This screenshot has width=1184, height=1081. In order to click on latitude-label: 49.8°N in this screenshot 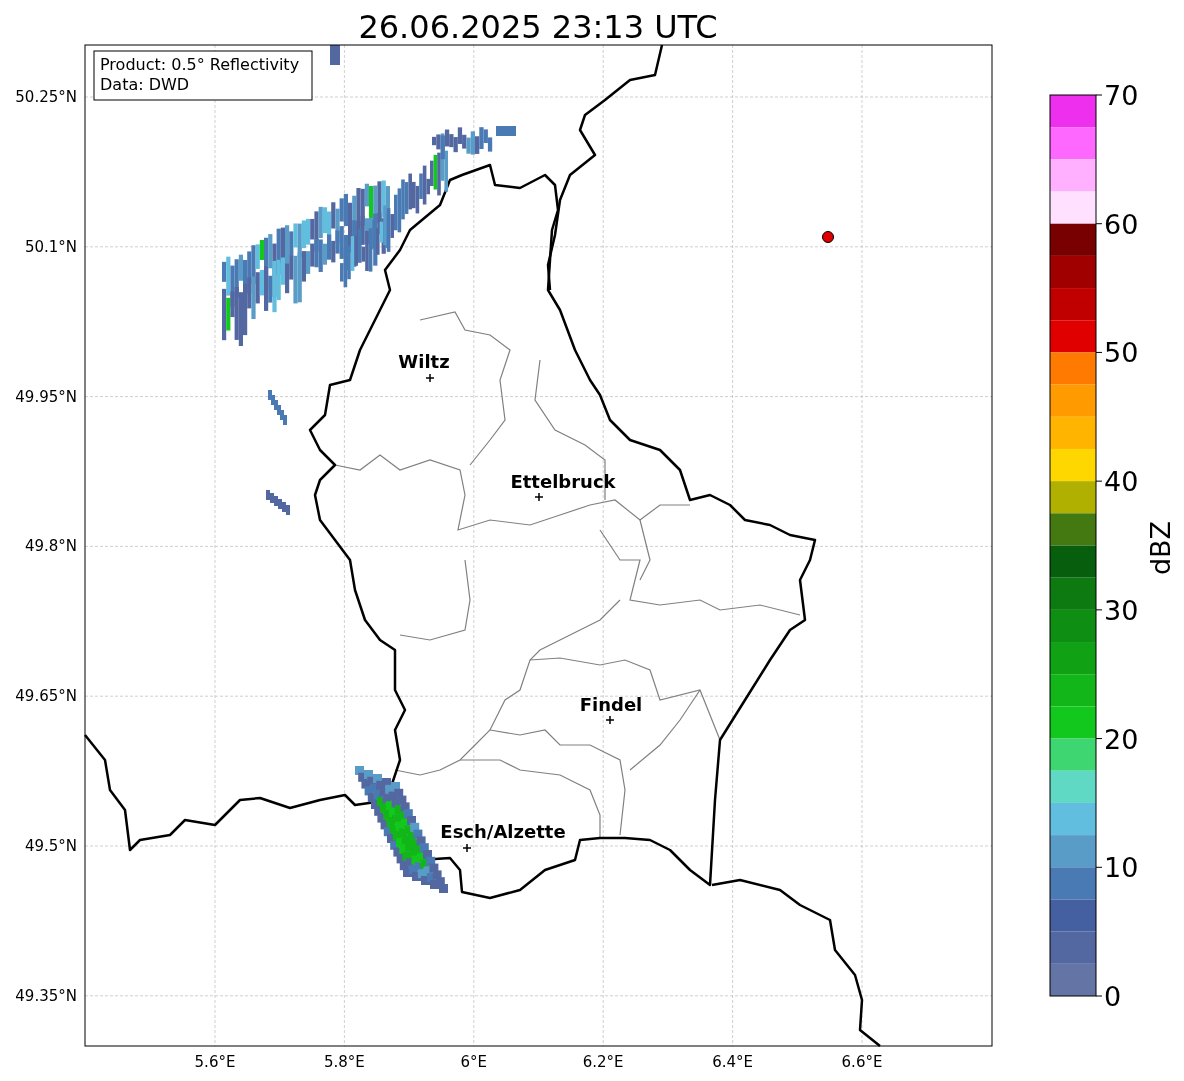, I will do `click(50, 546)`.